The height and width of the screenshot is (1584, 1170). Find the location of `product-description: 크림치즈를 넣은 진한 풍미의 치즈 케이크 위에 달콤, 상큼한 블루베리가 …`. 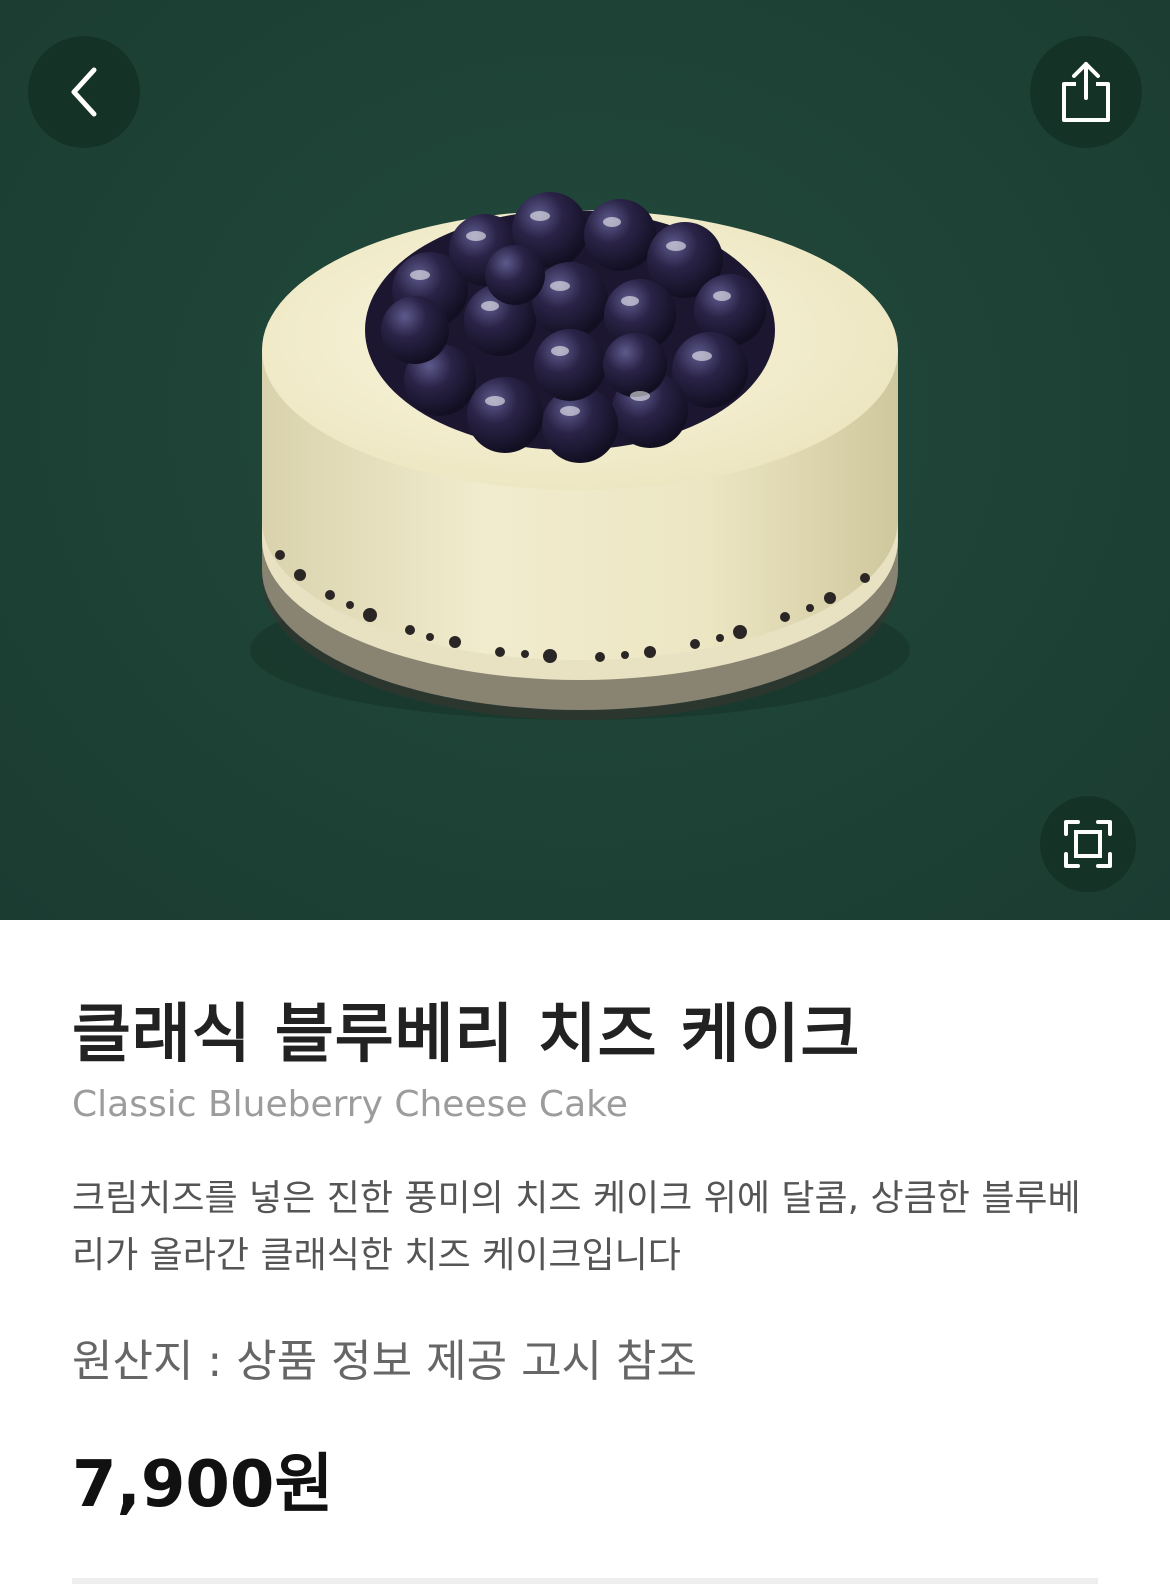

product-description: 크림치즈를 넣은 진한 풍미의 치즈 케이크 위에 달콤, 상큼한 블루베리가 … is located at coordinates (576, 1227).